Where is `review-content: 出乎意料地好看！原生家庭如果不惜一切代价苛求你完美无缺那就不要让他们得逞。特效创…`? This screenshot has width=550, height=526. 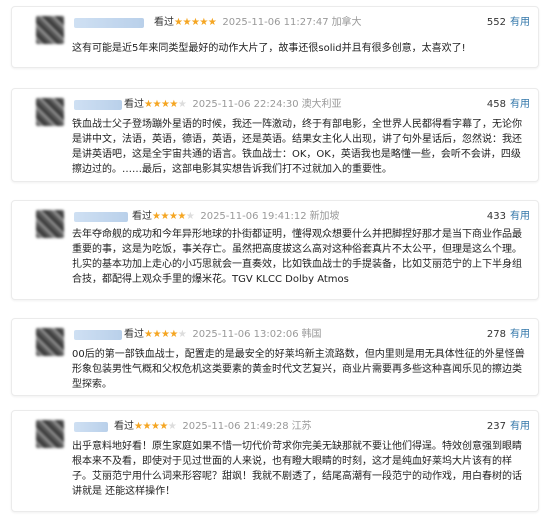 review-content: 出乎意料地好看！原生家庭如果不惜一切代价苛求你完美无缺那就不要让他们得逞。特效创… is located at coordinates (297, 469).